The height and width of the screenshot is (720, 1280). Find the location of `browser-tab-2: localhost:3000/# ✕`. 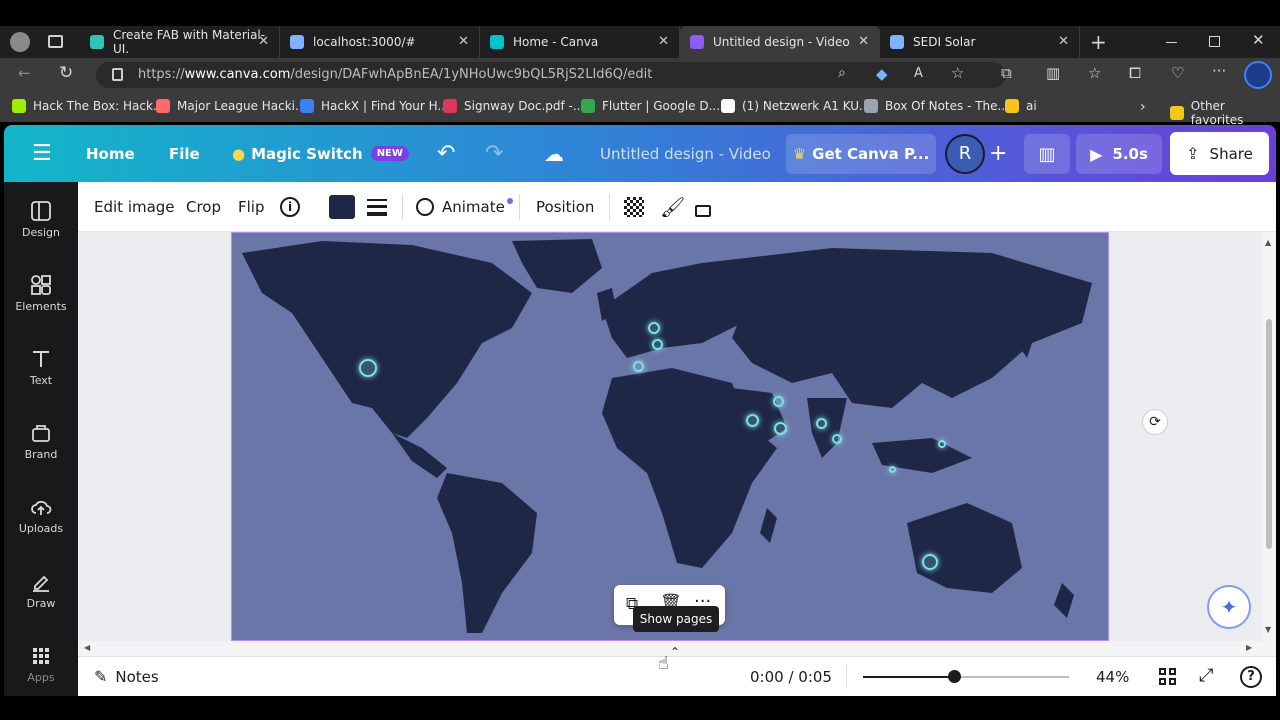

browser-tab-2: localhost:3000/# ✕ is located at coordinates (380, 42).